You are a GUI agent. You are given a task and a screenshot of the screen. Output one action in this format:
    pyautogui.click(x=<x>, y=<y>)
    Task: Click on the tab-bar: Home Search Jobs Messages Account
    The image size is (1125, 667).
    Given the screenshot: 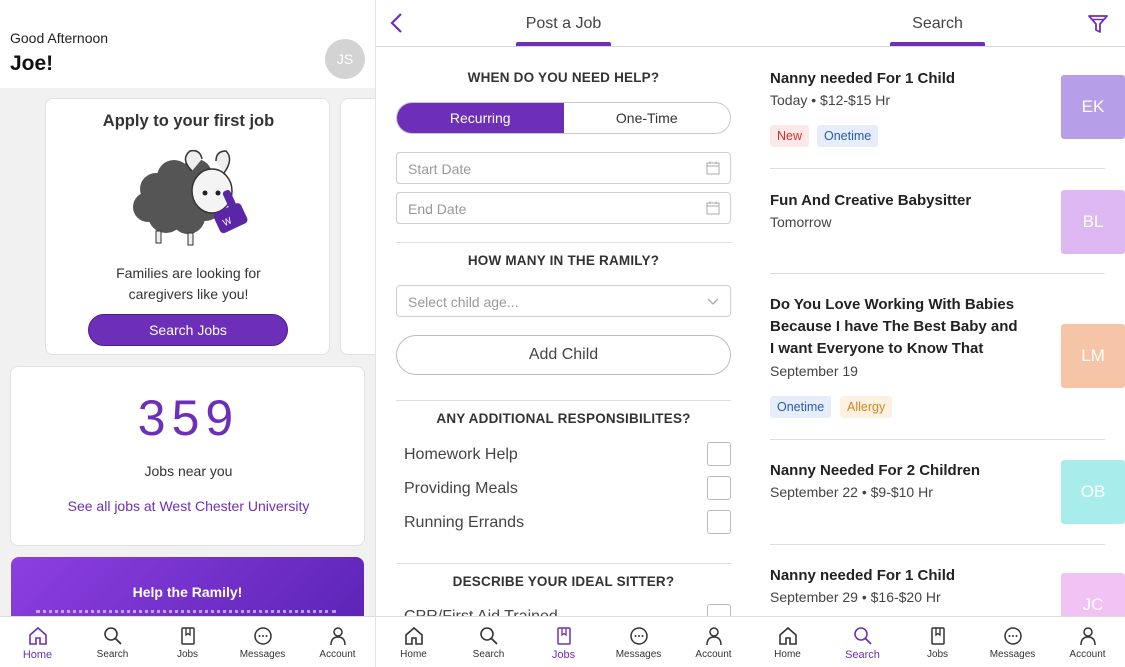 What is the action you would take?
    pyautogui.click(x=563, y=641)
    